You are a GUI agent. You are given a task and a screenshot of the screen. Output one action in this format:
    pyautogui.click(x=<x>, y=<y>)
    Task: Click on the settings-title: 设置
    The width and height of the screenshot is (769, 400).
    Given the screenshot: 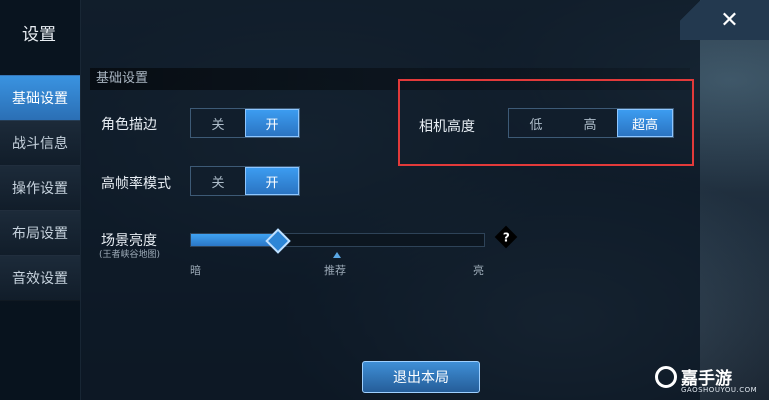 What is the action you would take?
    pyautogui.click(x=39, y=35)
    